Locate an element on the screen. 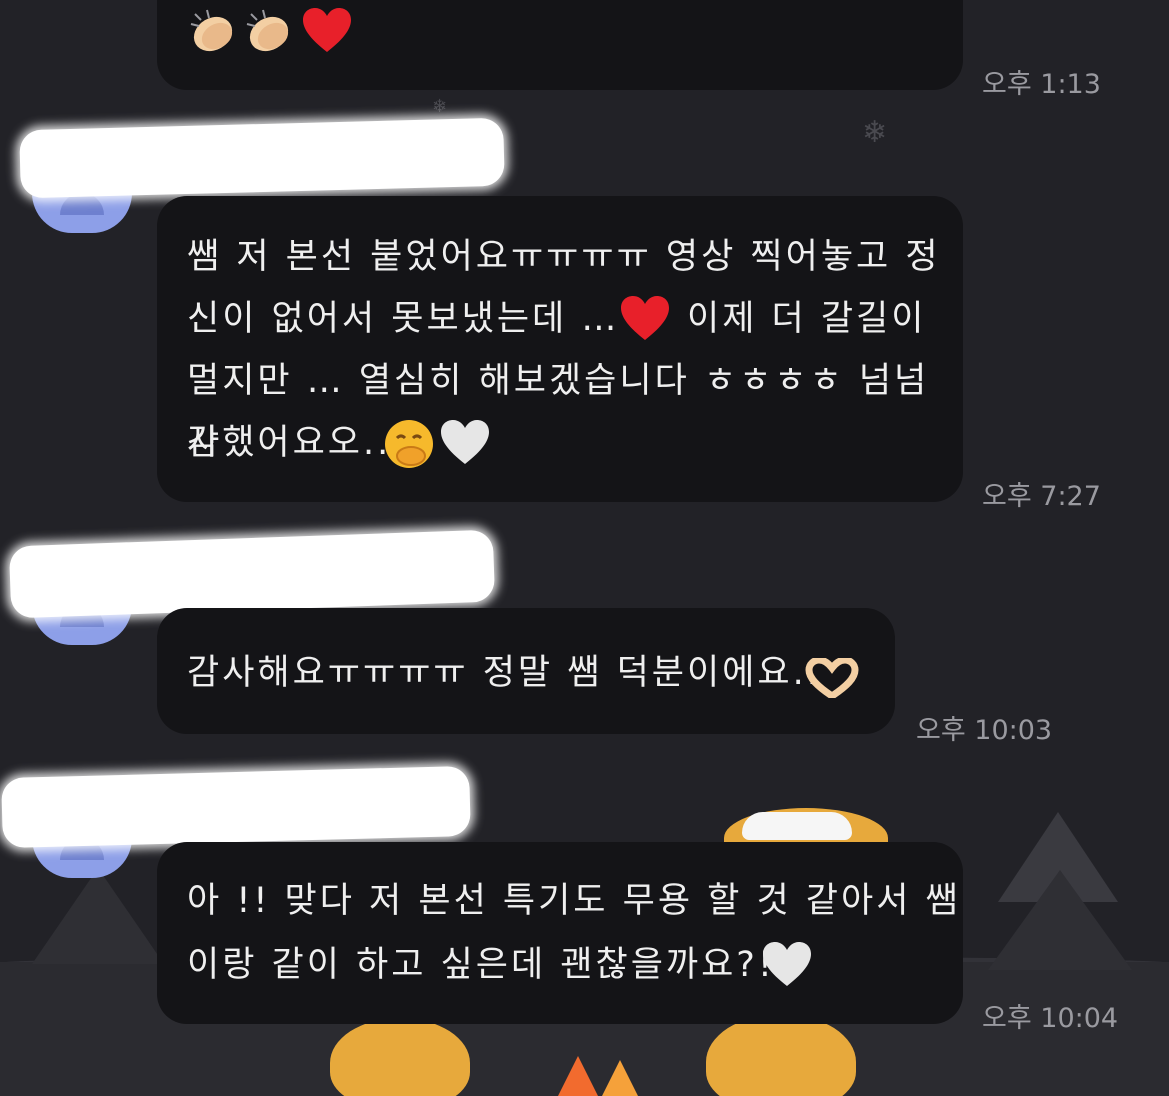  message-bubble-3: 감사해요ㅠㅠㅠㅠ 정말 쌤 덕분이에요.. is located at coordinates (526, 671).